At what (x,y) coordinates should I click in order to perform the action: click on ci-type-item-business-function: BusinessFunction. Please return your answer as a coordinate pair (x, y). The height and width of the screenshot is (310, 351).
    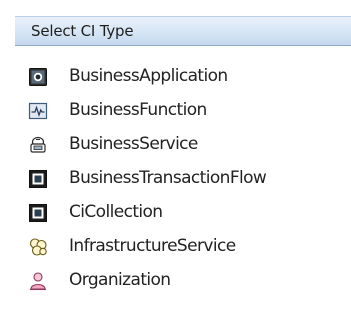
    Looking at the image, I should click on (188, 111).